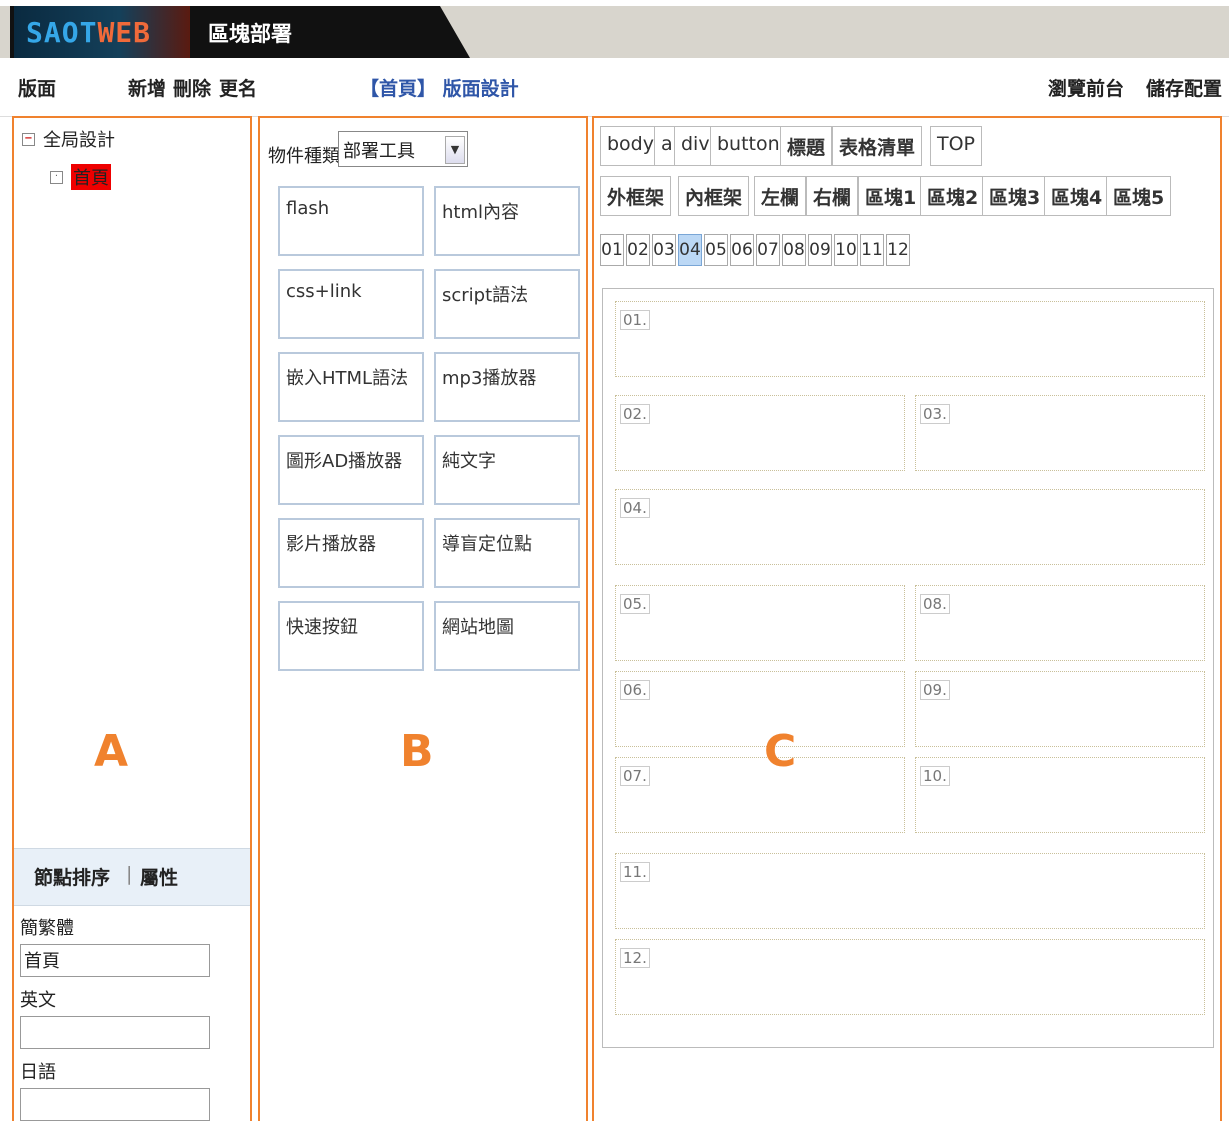  What do you see at coordinates (956, 146) in the screenshot?
I see `tag-top: TOP` at bounding box center [956, 146].